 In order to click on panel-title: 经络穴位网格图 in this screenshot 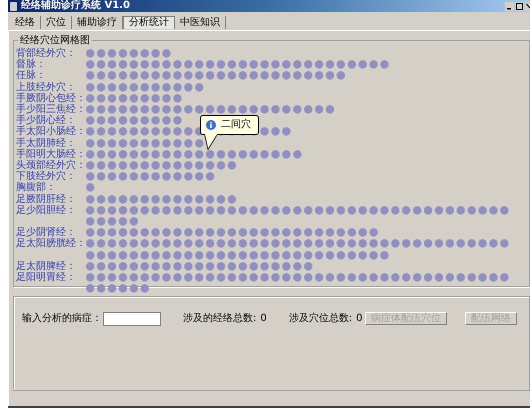, I will do `click(55, 40)`.